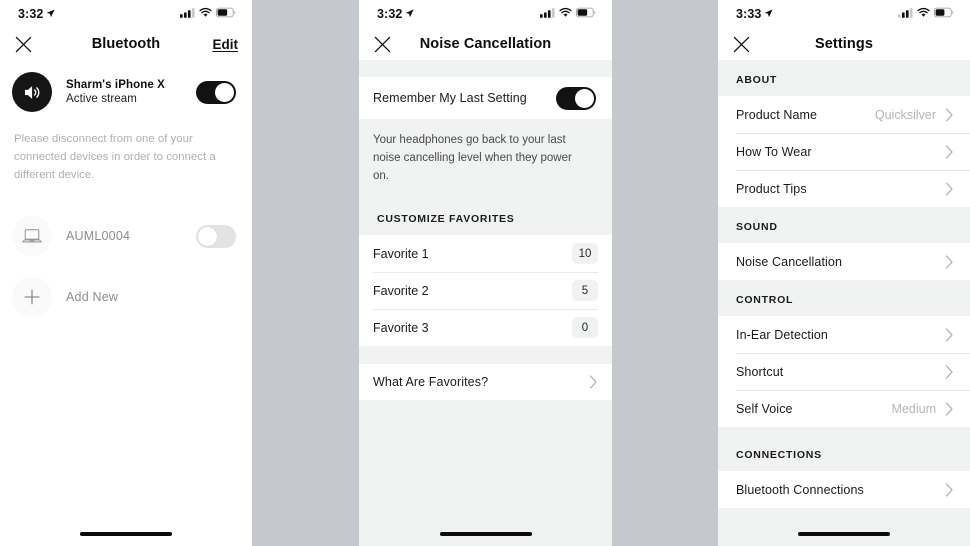 The height and width of the screenshot is (546, 970). What do you see at coordinates (216, 236) in the screenshot?
I see `other-device-toggle` at bounding box center [216, 236].